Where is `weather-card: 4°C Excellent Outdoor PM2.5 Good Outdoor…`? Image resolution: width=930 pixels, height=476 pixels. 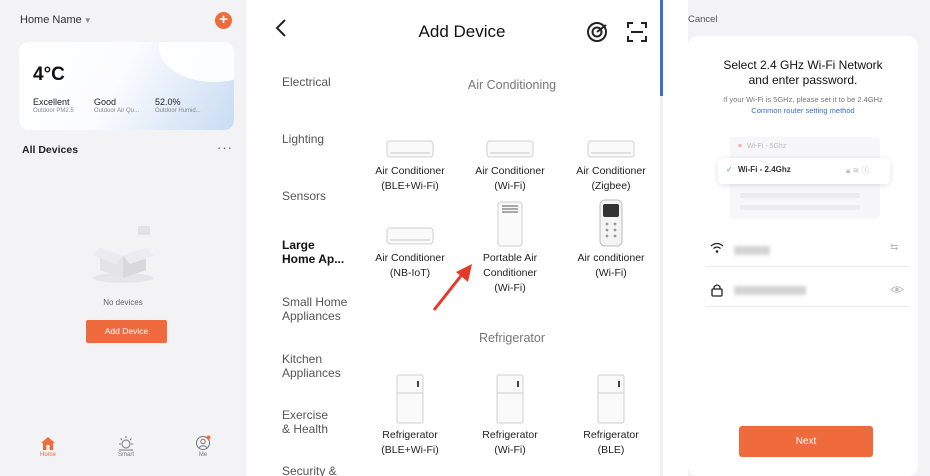 weather-card: 4°C Excellent Outdoor PM2.5 Good Outdoor… is located at coordinates (126, 86).